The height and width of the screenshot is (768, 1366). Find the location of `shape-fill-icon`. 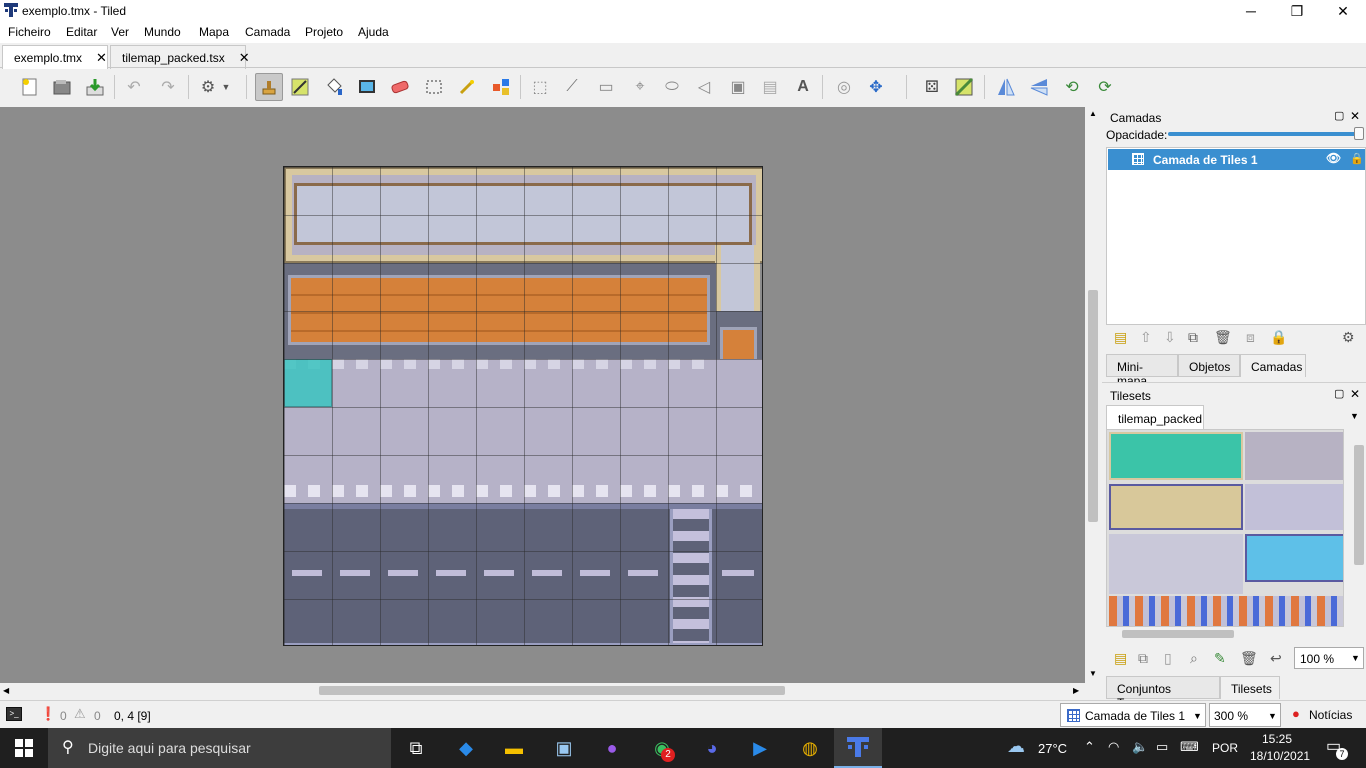

shape-fill-icon is located at coordinates (367, 87).